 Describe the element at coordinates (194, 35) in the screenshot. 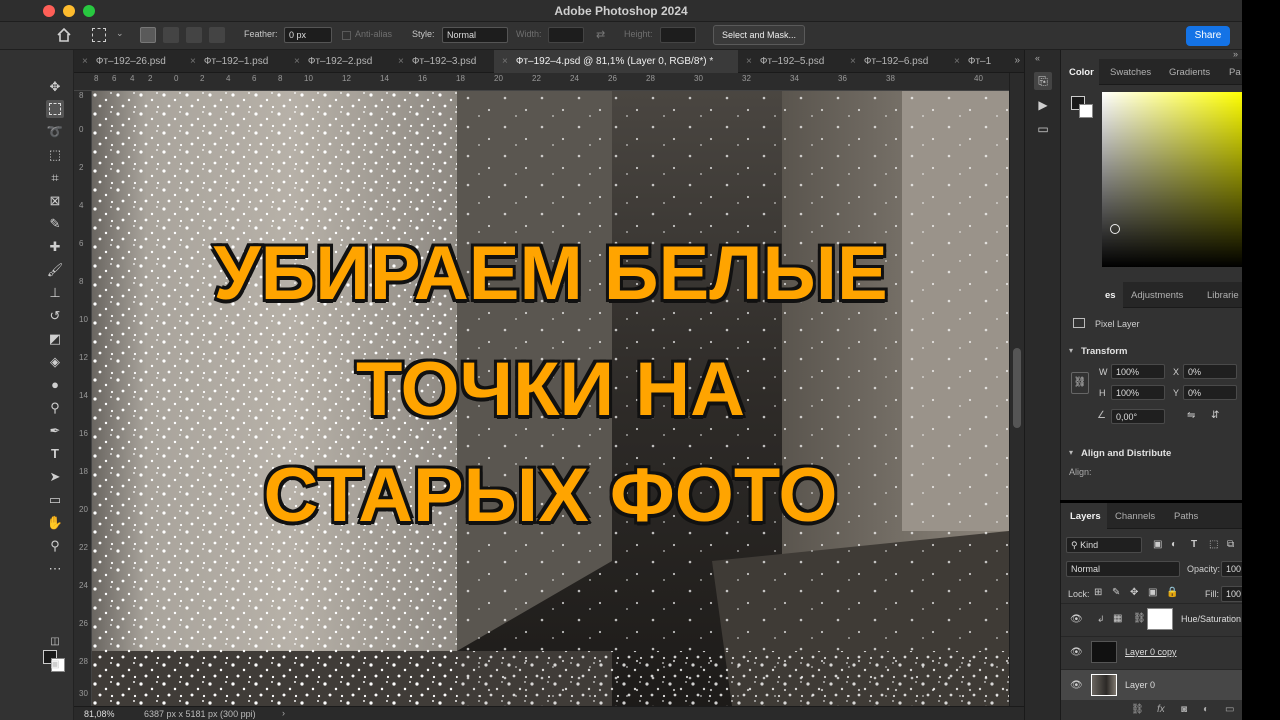

I see `subtract-selection-icon` at that location.